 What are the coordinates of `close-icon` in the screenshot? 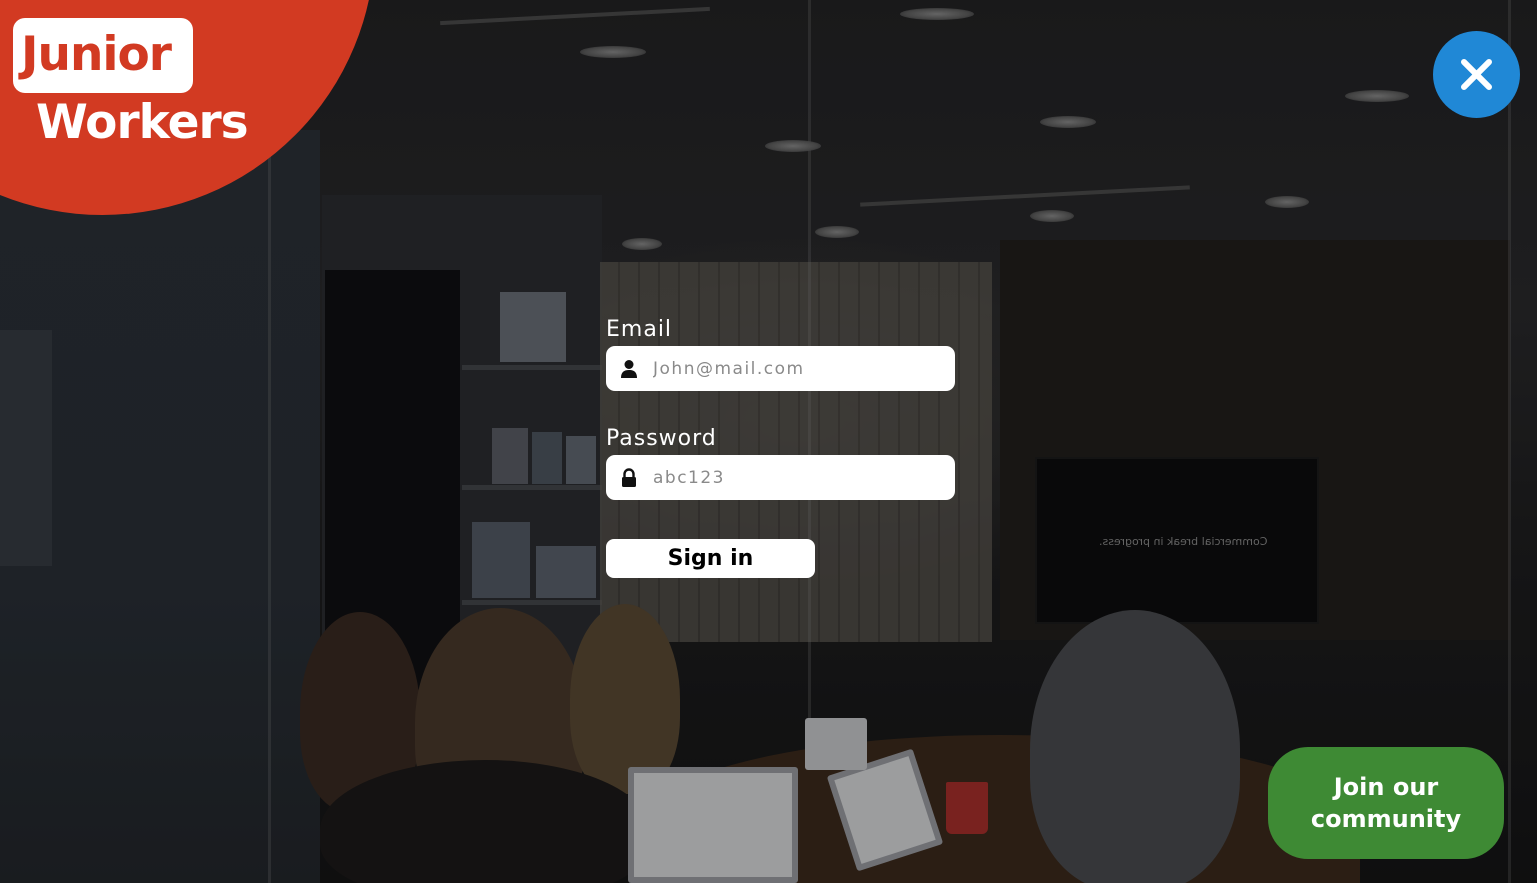 It's located at (1476, 74).